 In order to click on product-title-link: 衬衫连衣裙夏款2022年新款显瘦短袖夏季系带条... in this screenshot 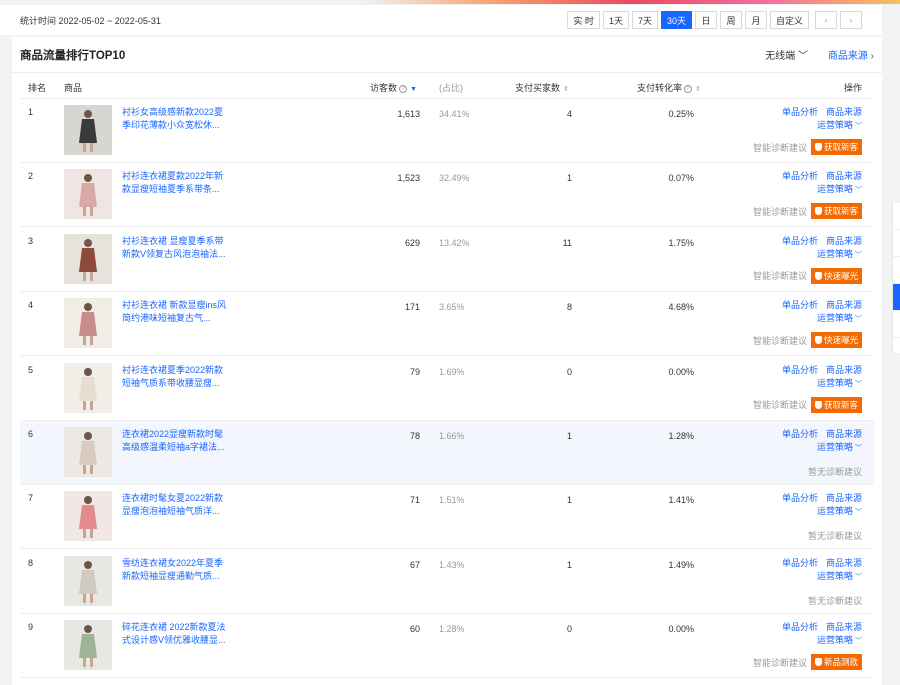, I will do `click(174, 183)`.